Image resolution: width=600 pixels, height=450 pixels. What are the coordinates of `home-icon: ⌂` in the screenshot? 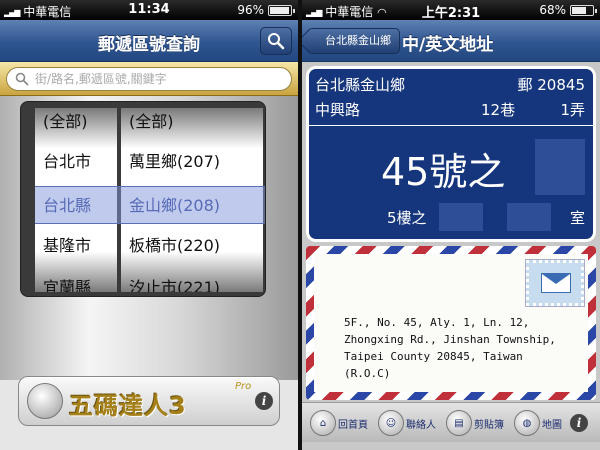 It's located at (323, 423).